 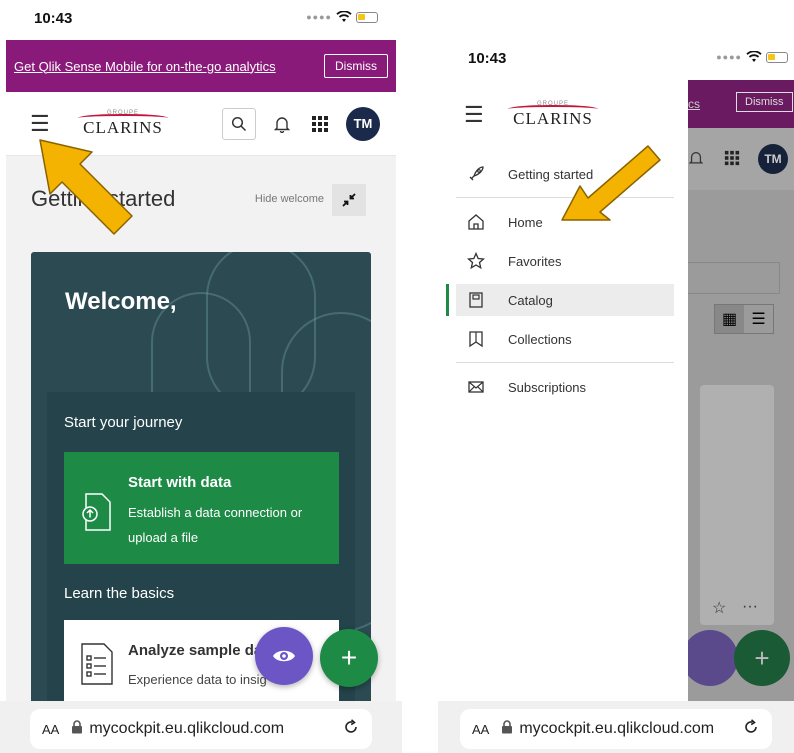 What do you see at coordinates (289, 199) in the screenshot?
I see `hide-welcome-label: Hide welcome` at bounding box center [289, 199].